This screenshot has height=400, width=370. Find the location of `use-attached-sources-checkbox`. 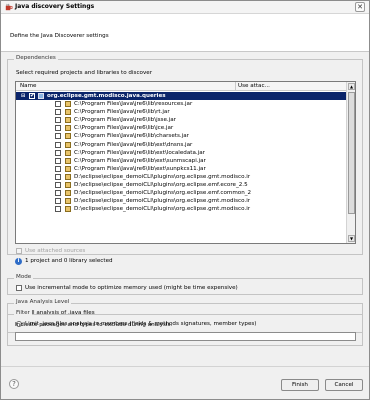

use-attached-sources-checkbox is located at coordinates (19, 251).